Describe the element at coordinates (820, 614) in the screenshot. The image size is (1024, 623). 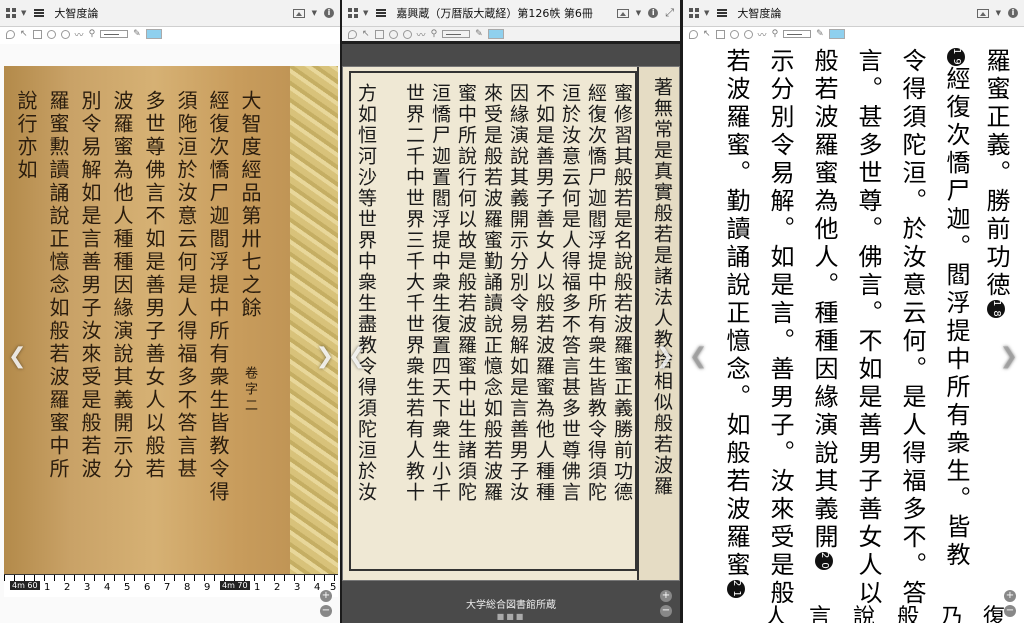
I see `text-fragment: 言` at that location.